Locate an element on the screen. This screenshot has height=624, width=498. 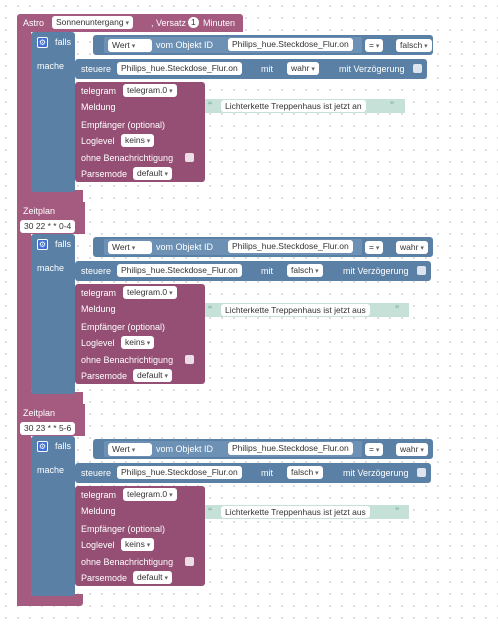
astro-event-dropdown: Sonnenuntergang is located at coordinates (93, 22).